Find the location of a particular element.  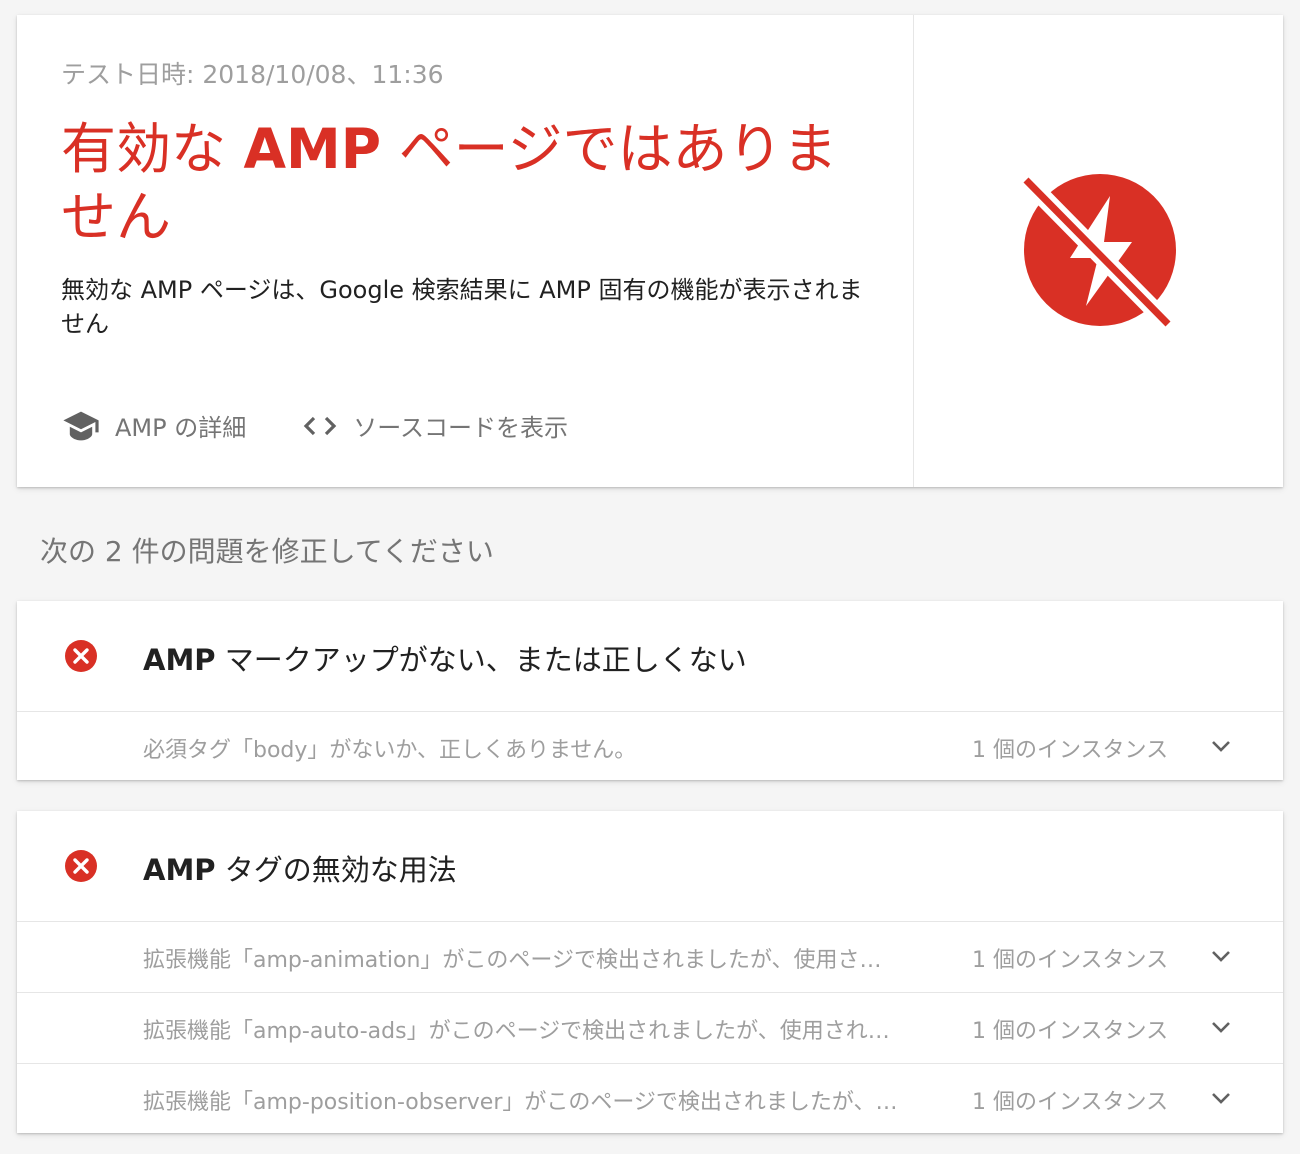

summary-links: AMP の詳細 ソースコードを表示 is located at coordinates (314, 425).